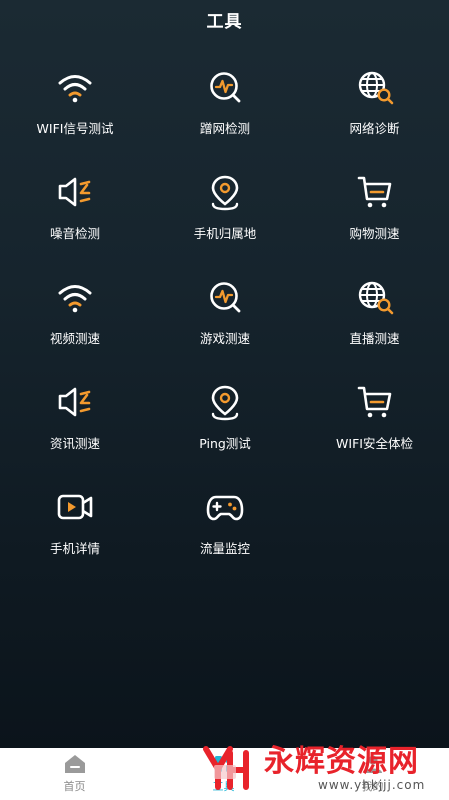 The height and width of the screenshot is (800, 449). I want to click on tab-tools: 工具, so click(223, 774).